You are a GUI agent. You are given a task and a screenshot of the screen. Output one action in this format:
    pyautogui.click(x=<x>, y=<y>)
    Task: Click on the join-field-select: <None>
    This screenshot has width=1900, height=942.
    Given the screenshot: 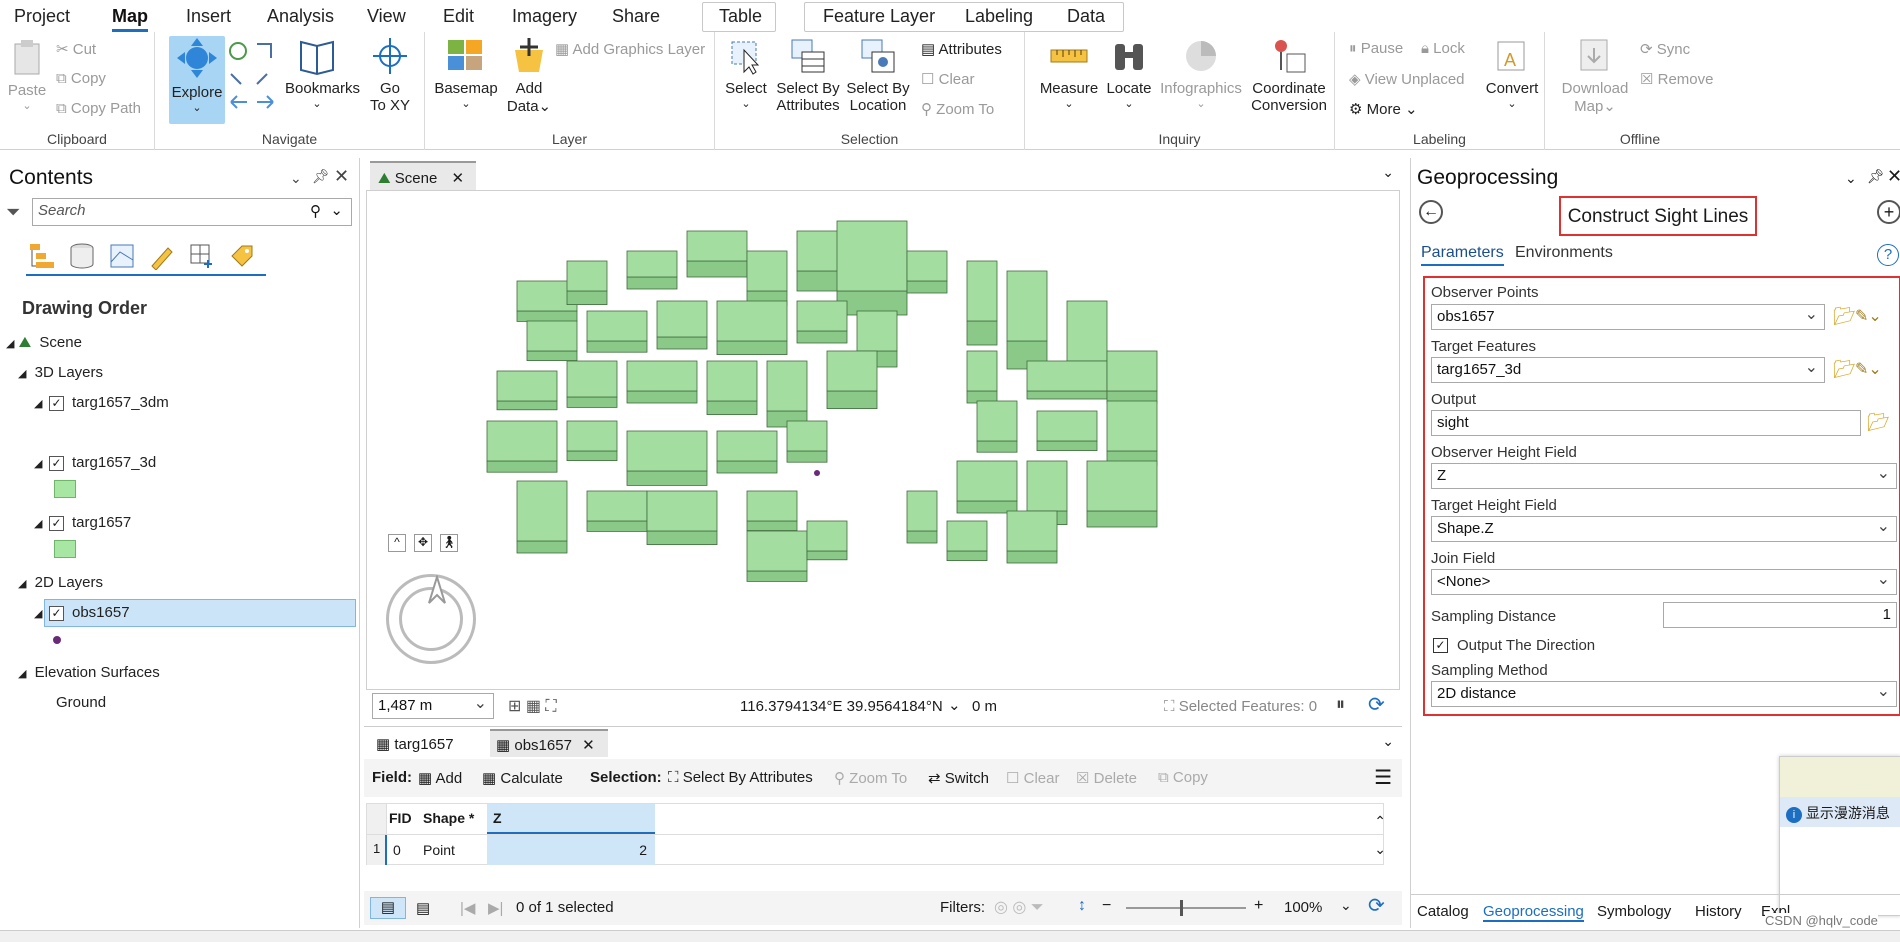 What is the action you would take?
    pyautogui.click(x=1664, y=582)
    